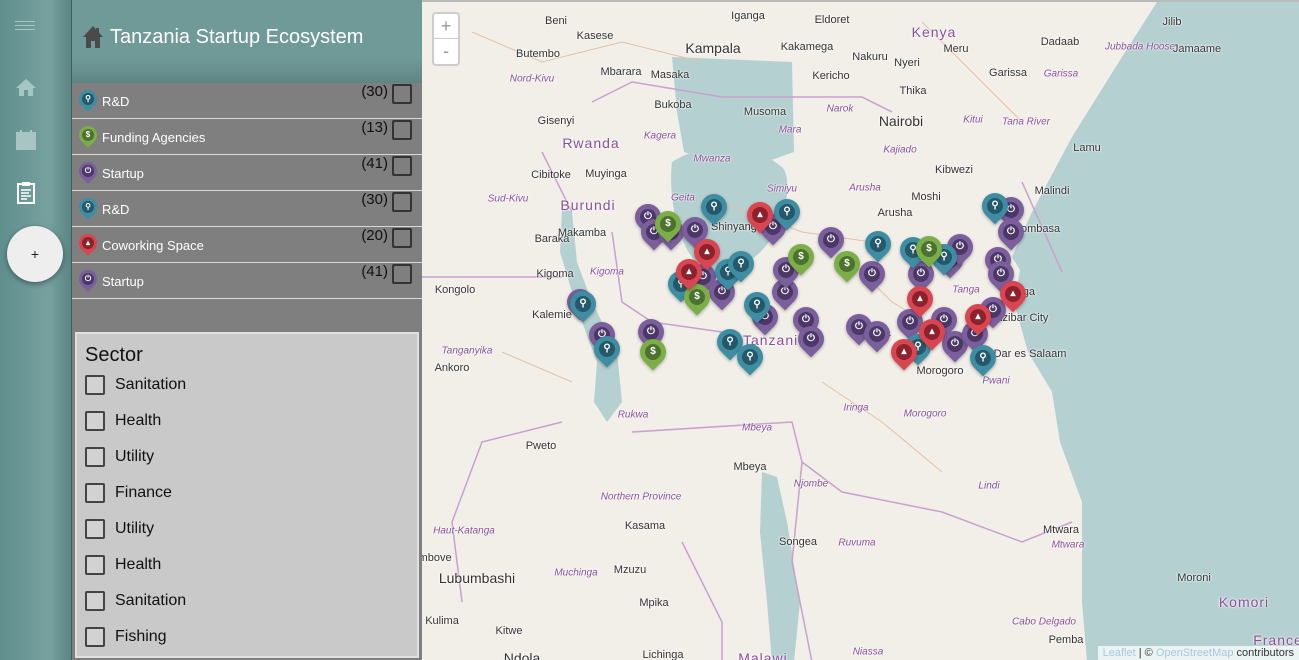 The image size is (1299, 660). I want to click on sector-option: Fishing, so click(251, 637).